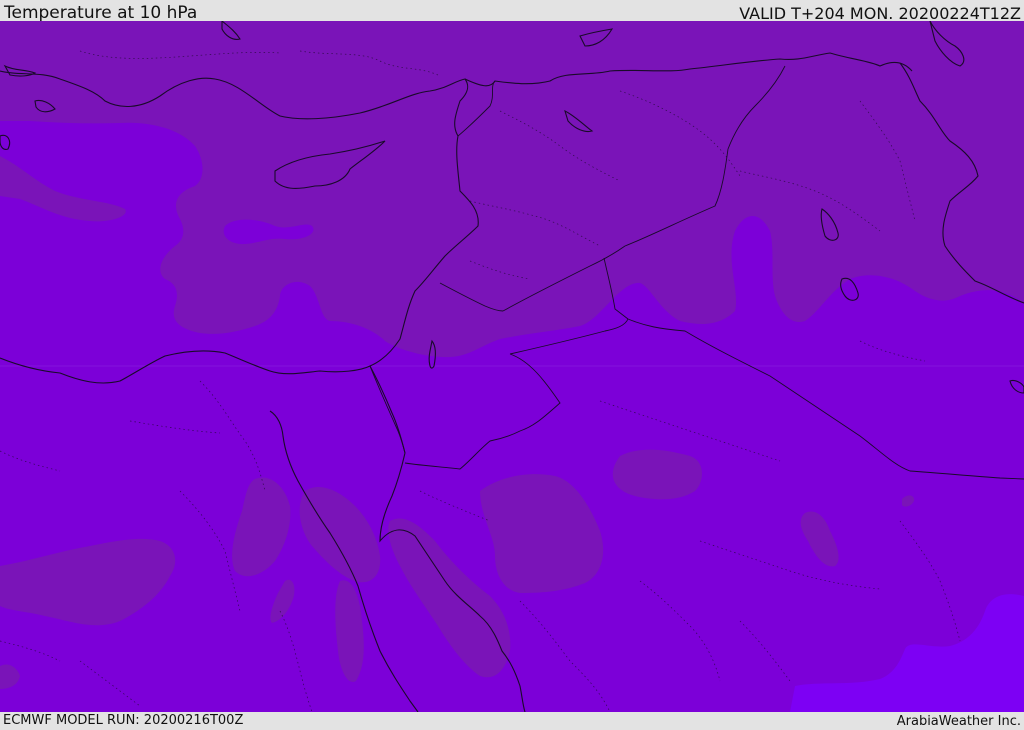  Describe the element at coordinates (123, 720) in the screenshot. I see `model-run-label: ECMWF MODEL RUN: 20200216T00Z` at that location.